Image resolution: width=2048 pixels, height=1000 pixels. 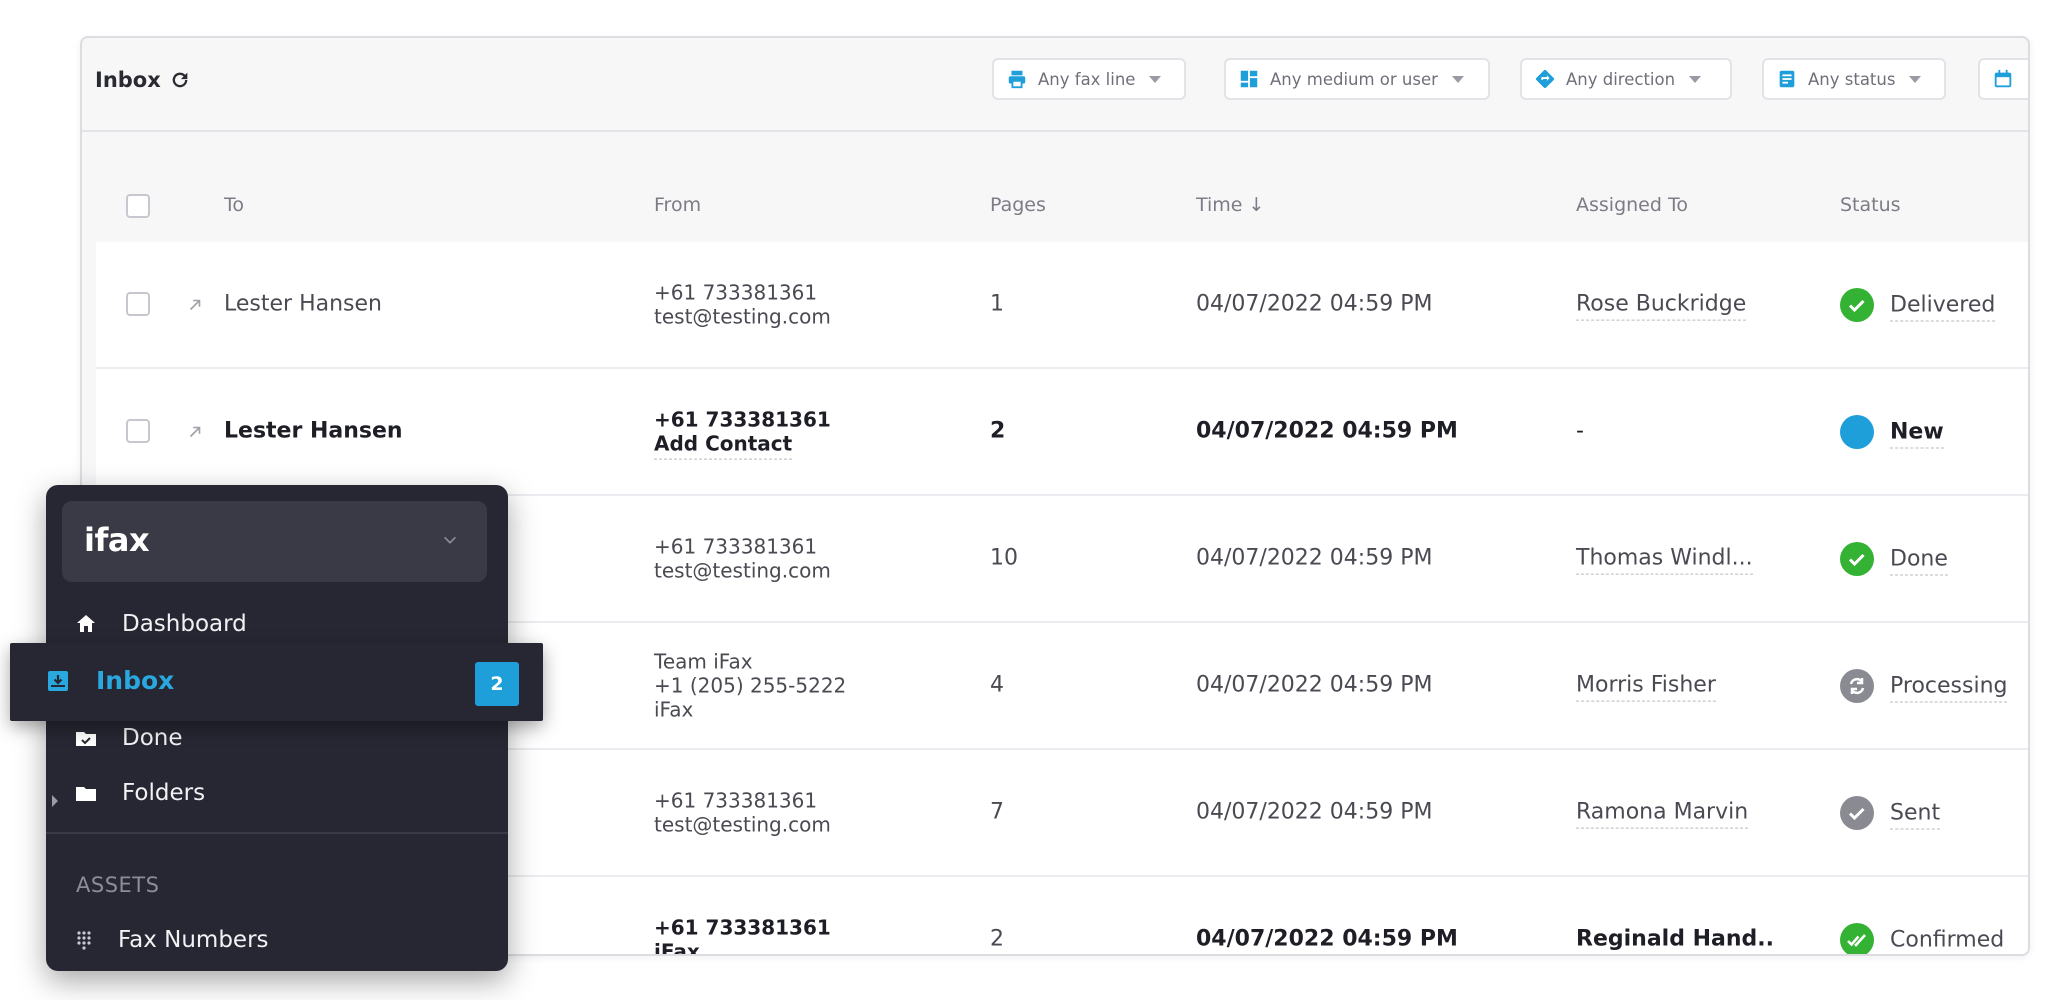 I want to click on row-from: Team iFax +1 (205) 255-5222 iFax, so click(x=750, y=685).